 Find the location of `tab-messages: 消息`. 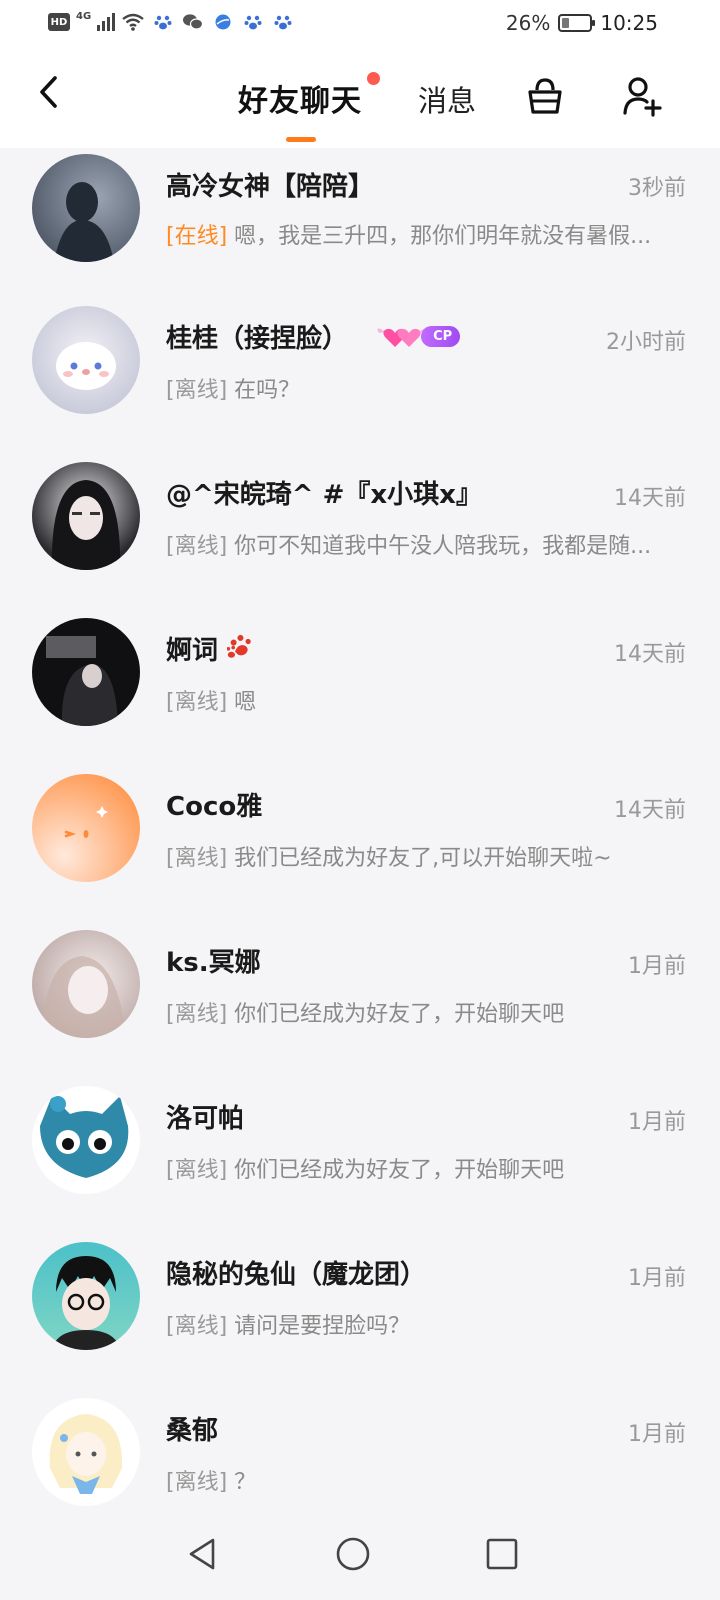

tab-messages: 消息 is located at coordinates (447, 99).